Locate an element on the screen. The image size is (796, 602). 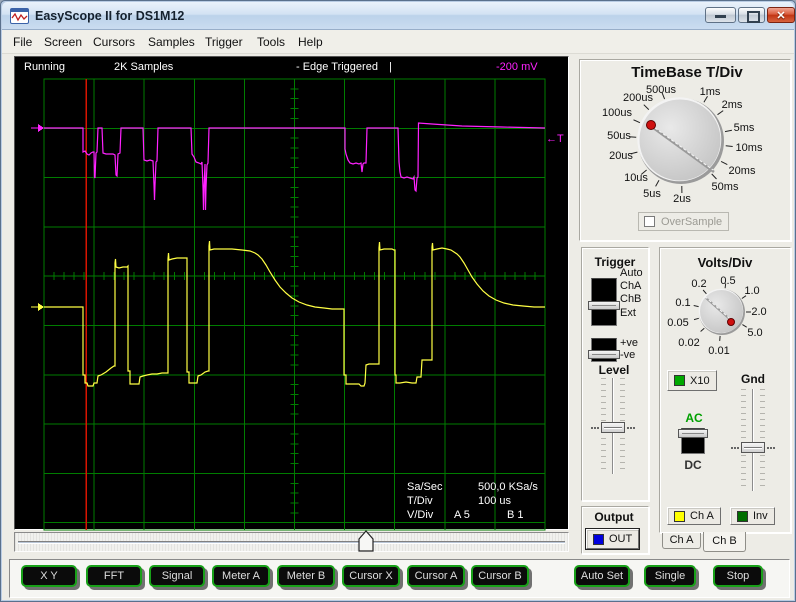
app-icon is located at coordinates (19, 16).